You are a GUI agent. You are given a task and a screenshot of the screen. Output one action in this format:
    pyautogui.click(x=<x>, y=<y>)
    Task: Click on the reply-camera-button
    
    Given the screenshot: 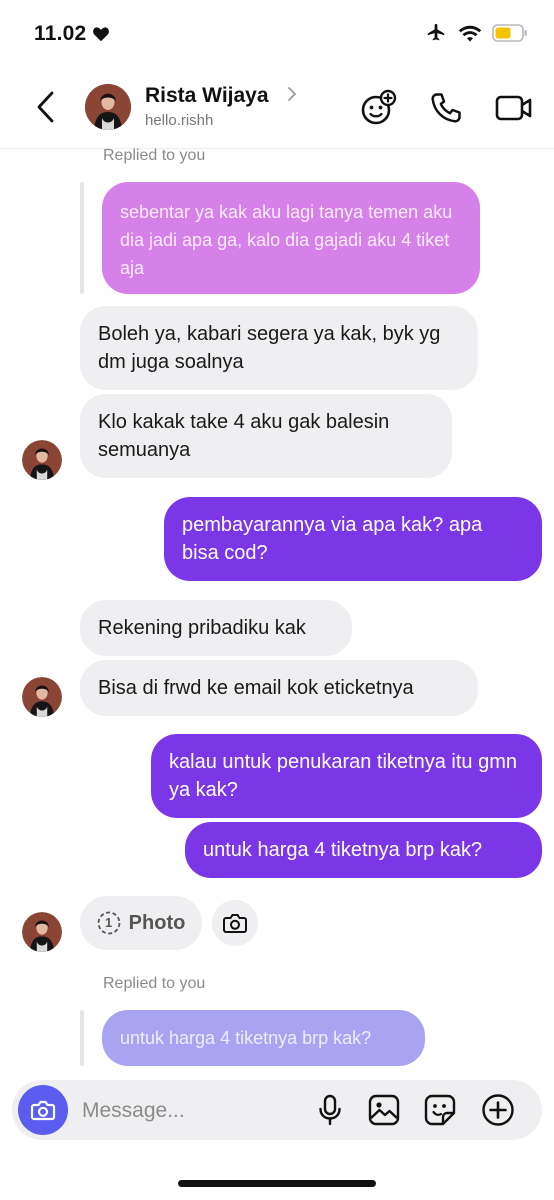 What is the action you would take?
    pyautogui.click(x=235, y=923)
    